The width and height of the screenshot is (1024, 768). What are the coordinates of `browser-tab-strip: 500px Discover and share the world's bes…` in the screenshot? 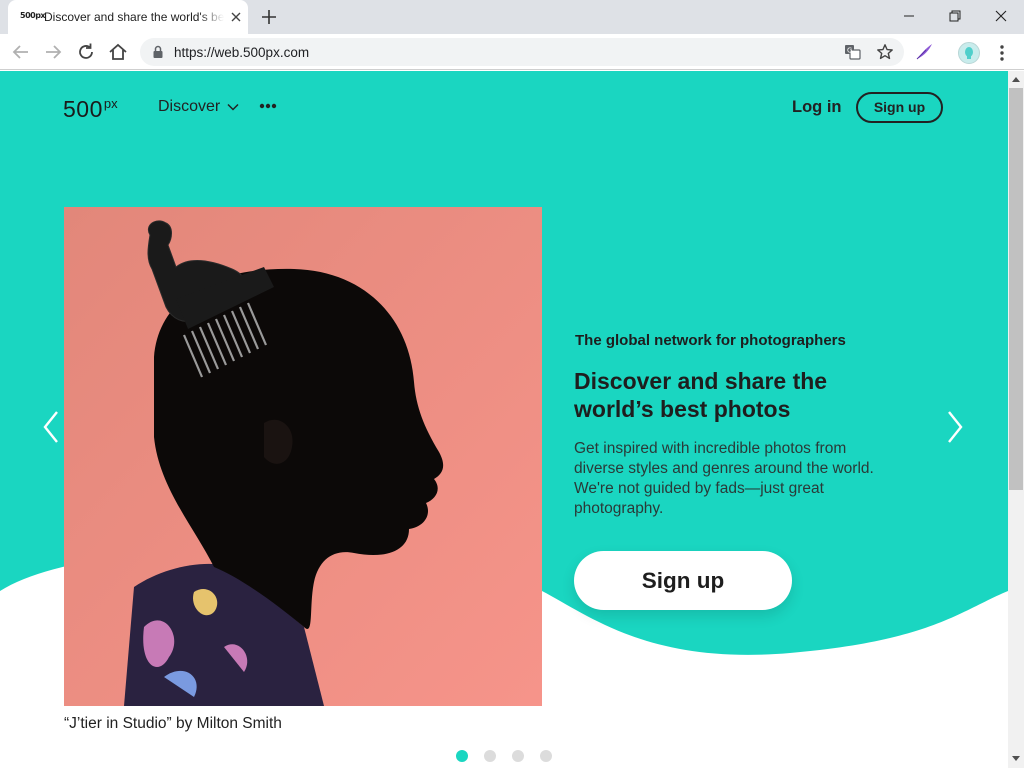 It's located at (512, 17).